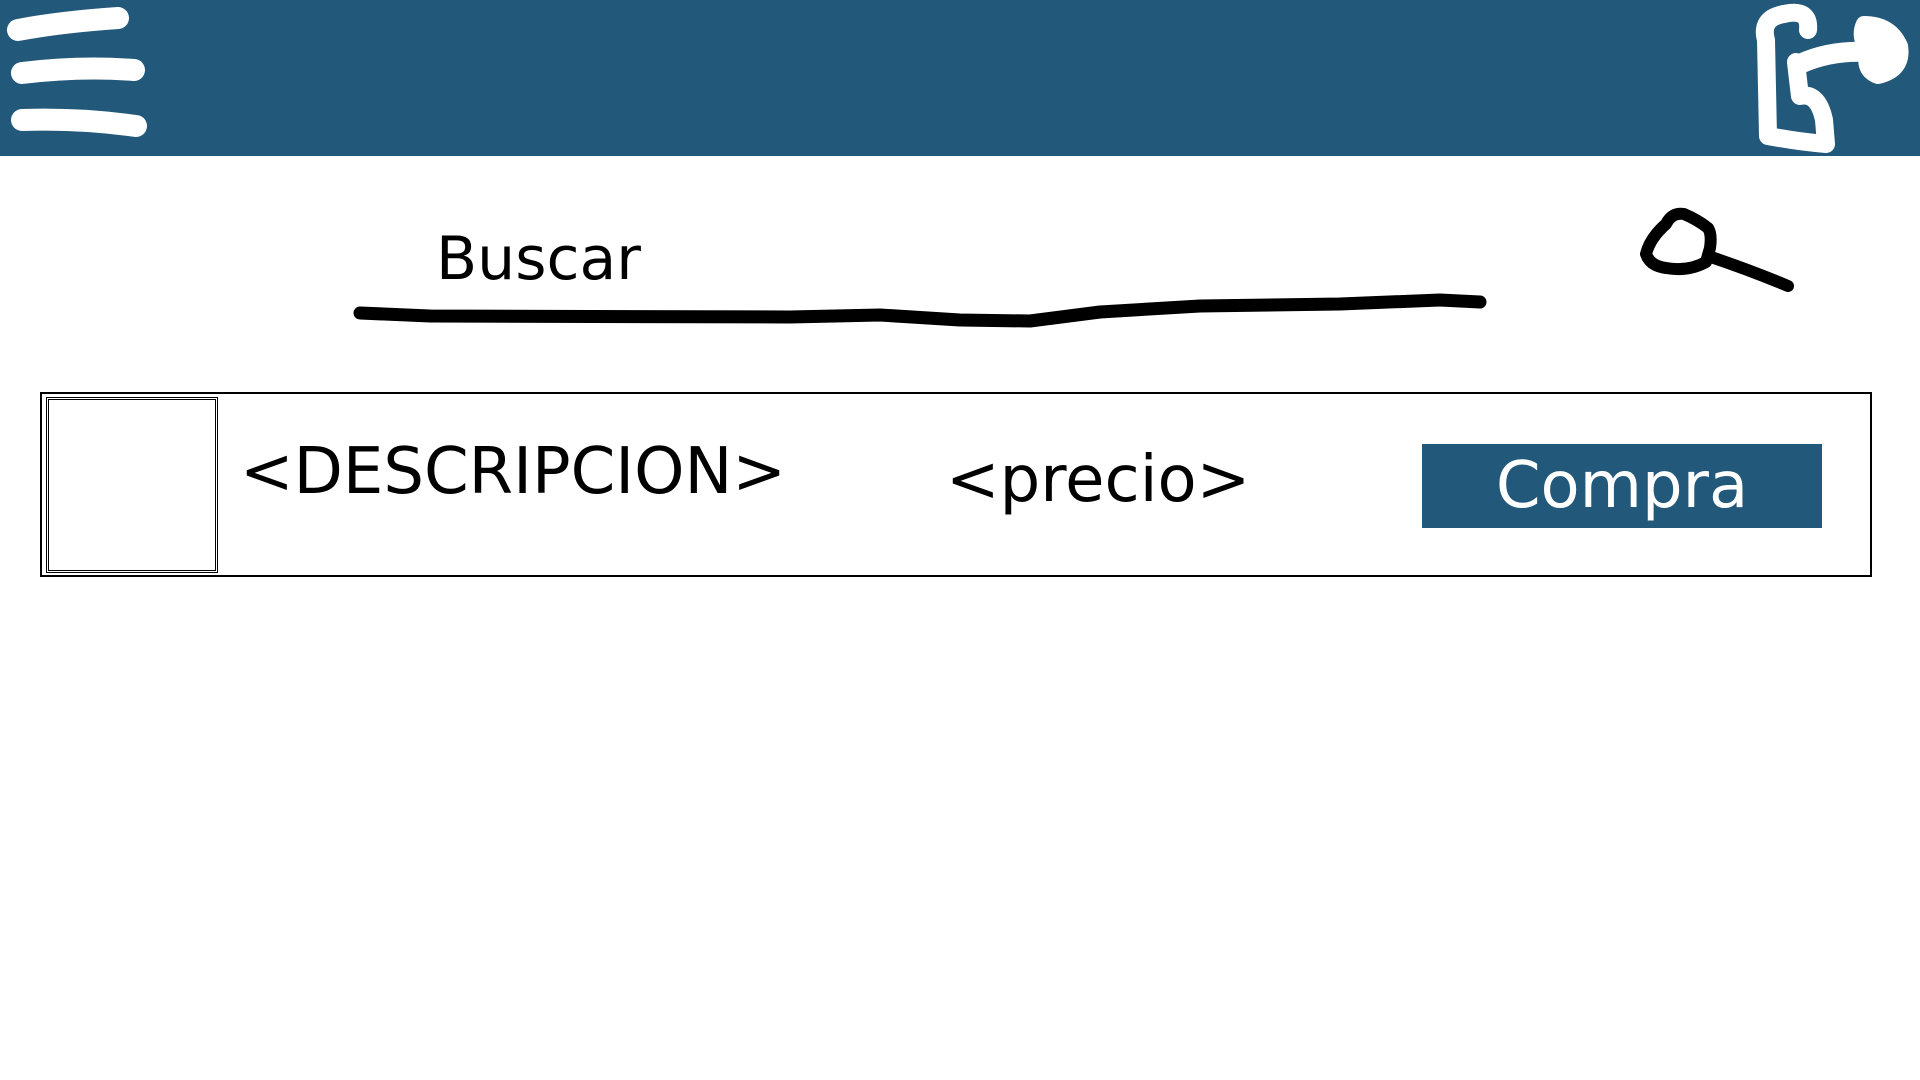  I want to click on product-price: <precio>, so click(1098, 480).